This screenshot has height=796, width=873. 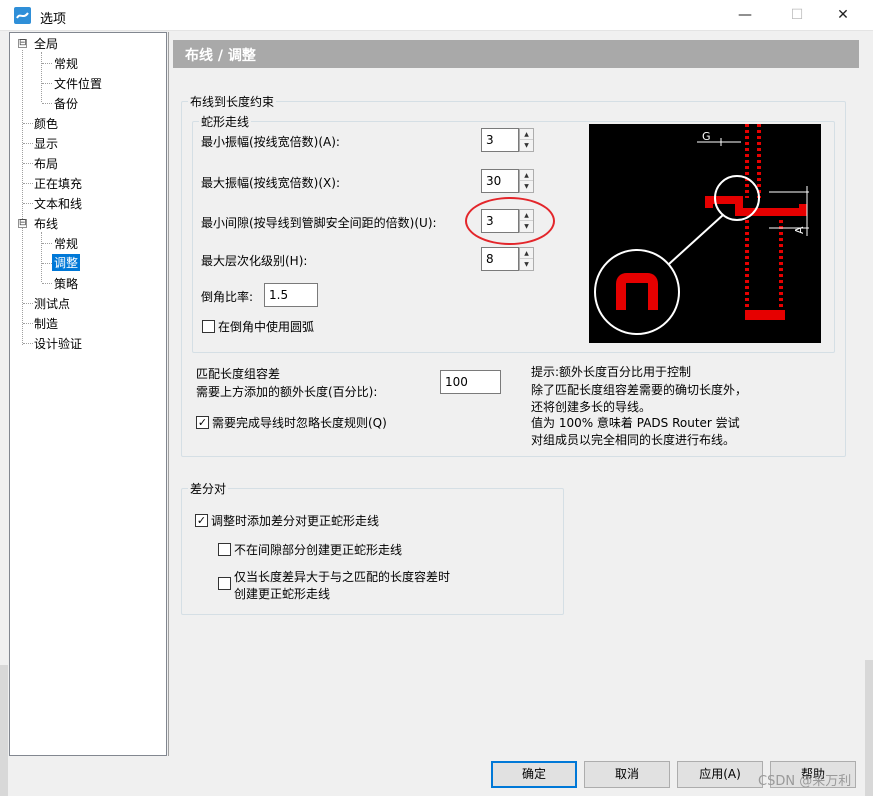 What do you see at coordinates (299, 423) in the screenshot?
I see `ignore-length-rules-label: 需要完成导线时忽略长度规则(Q)` at bounding box center [299, 423].